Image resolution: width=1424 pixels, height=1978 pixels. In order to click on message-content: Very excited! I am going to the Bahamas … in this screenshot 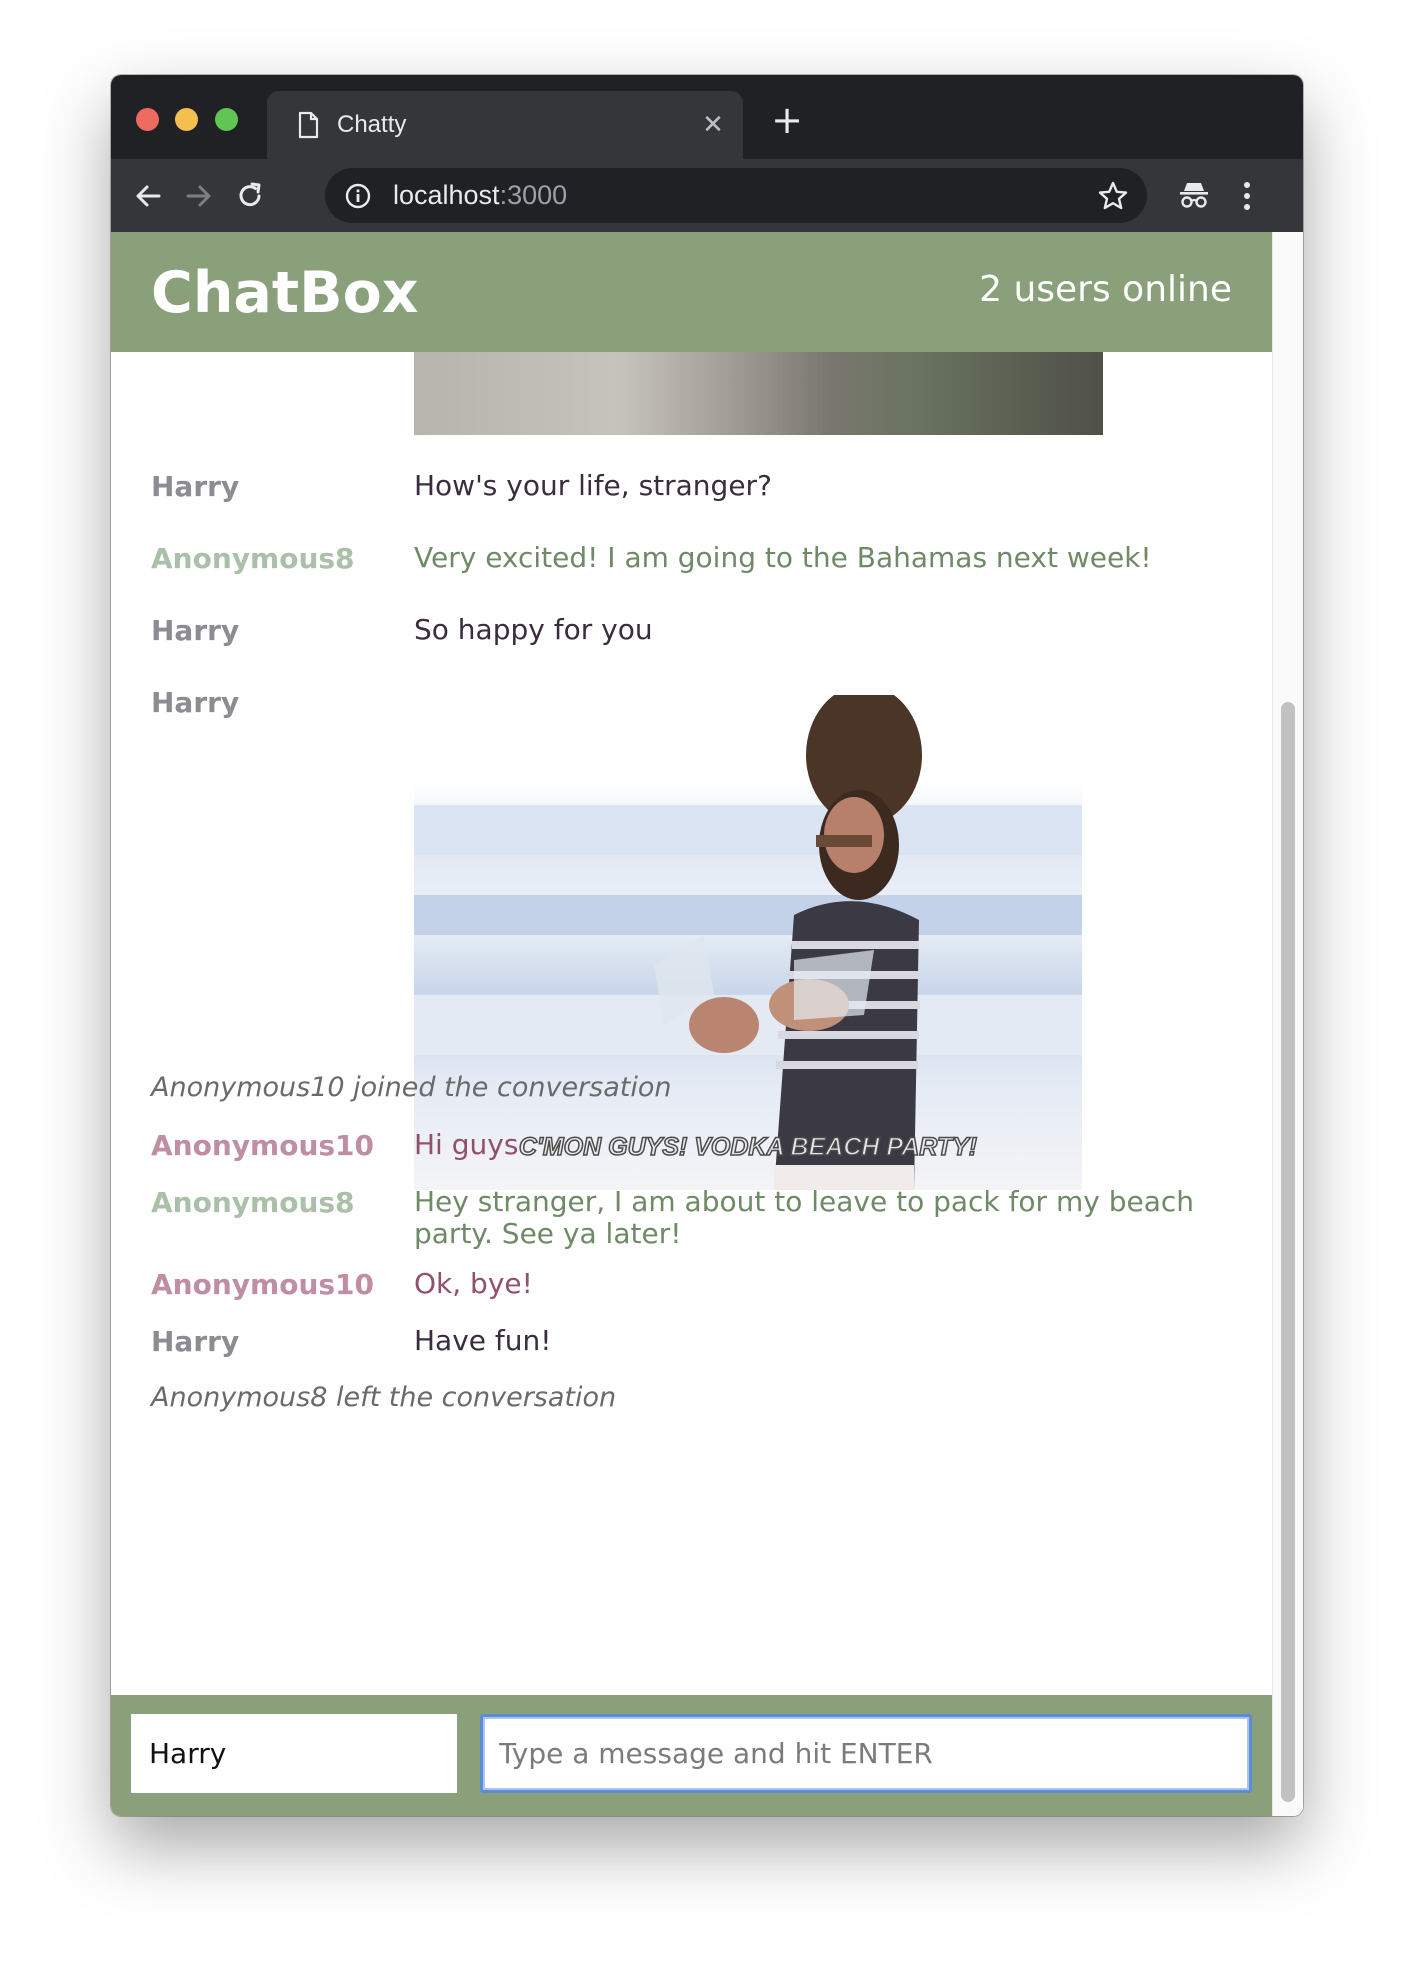, I will do `click(783, 557)`.